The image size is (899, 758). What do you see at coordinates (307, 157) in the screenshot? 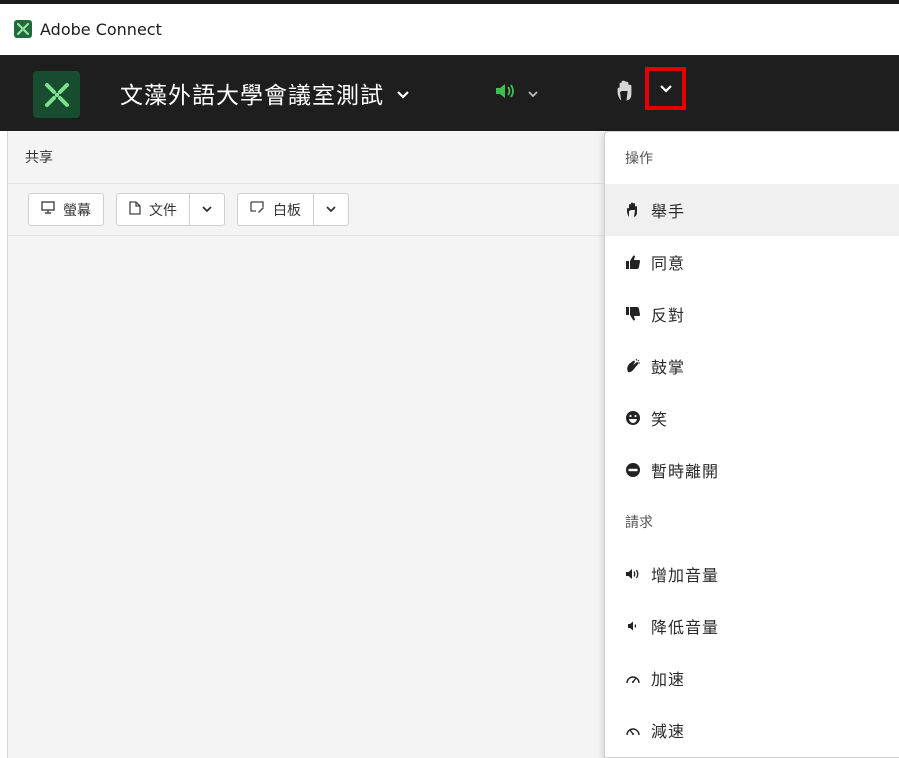
I see `share-pod-title: 共享` at bounding box center [307, 157].